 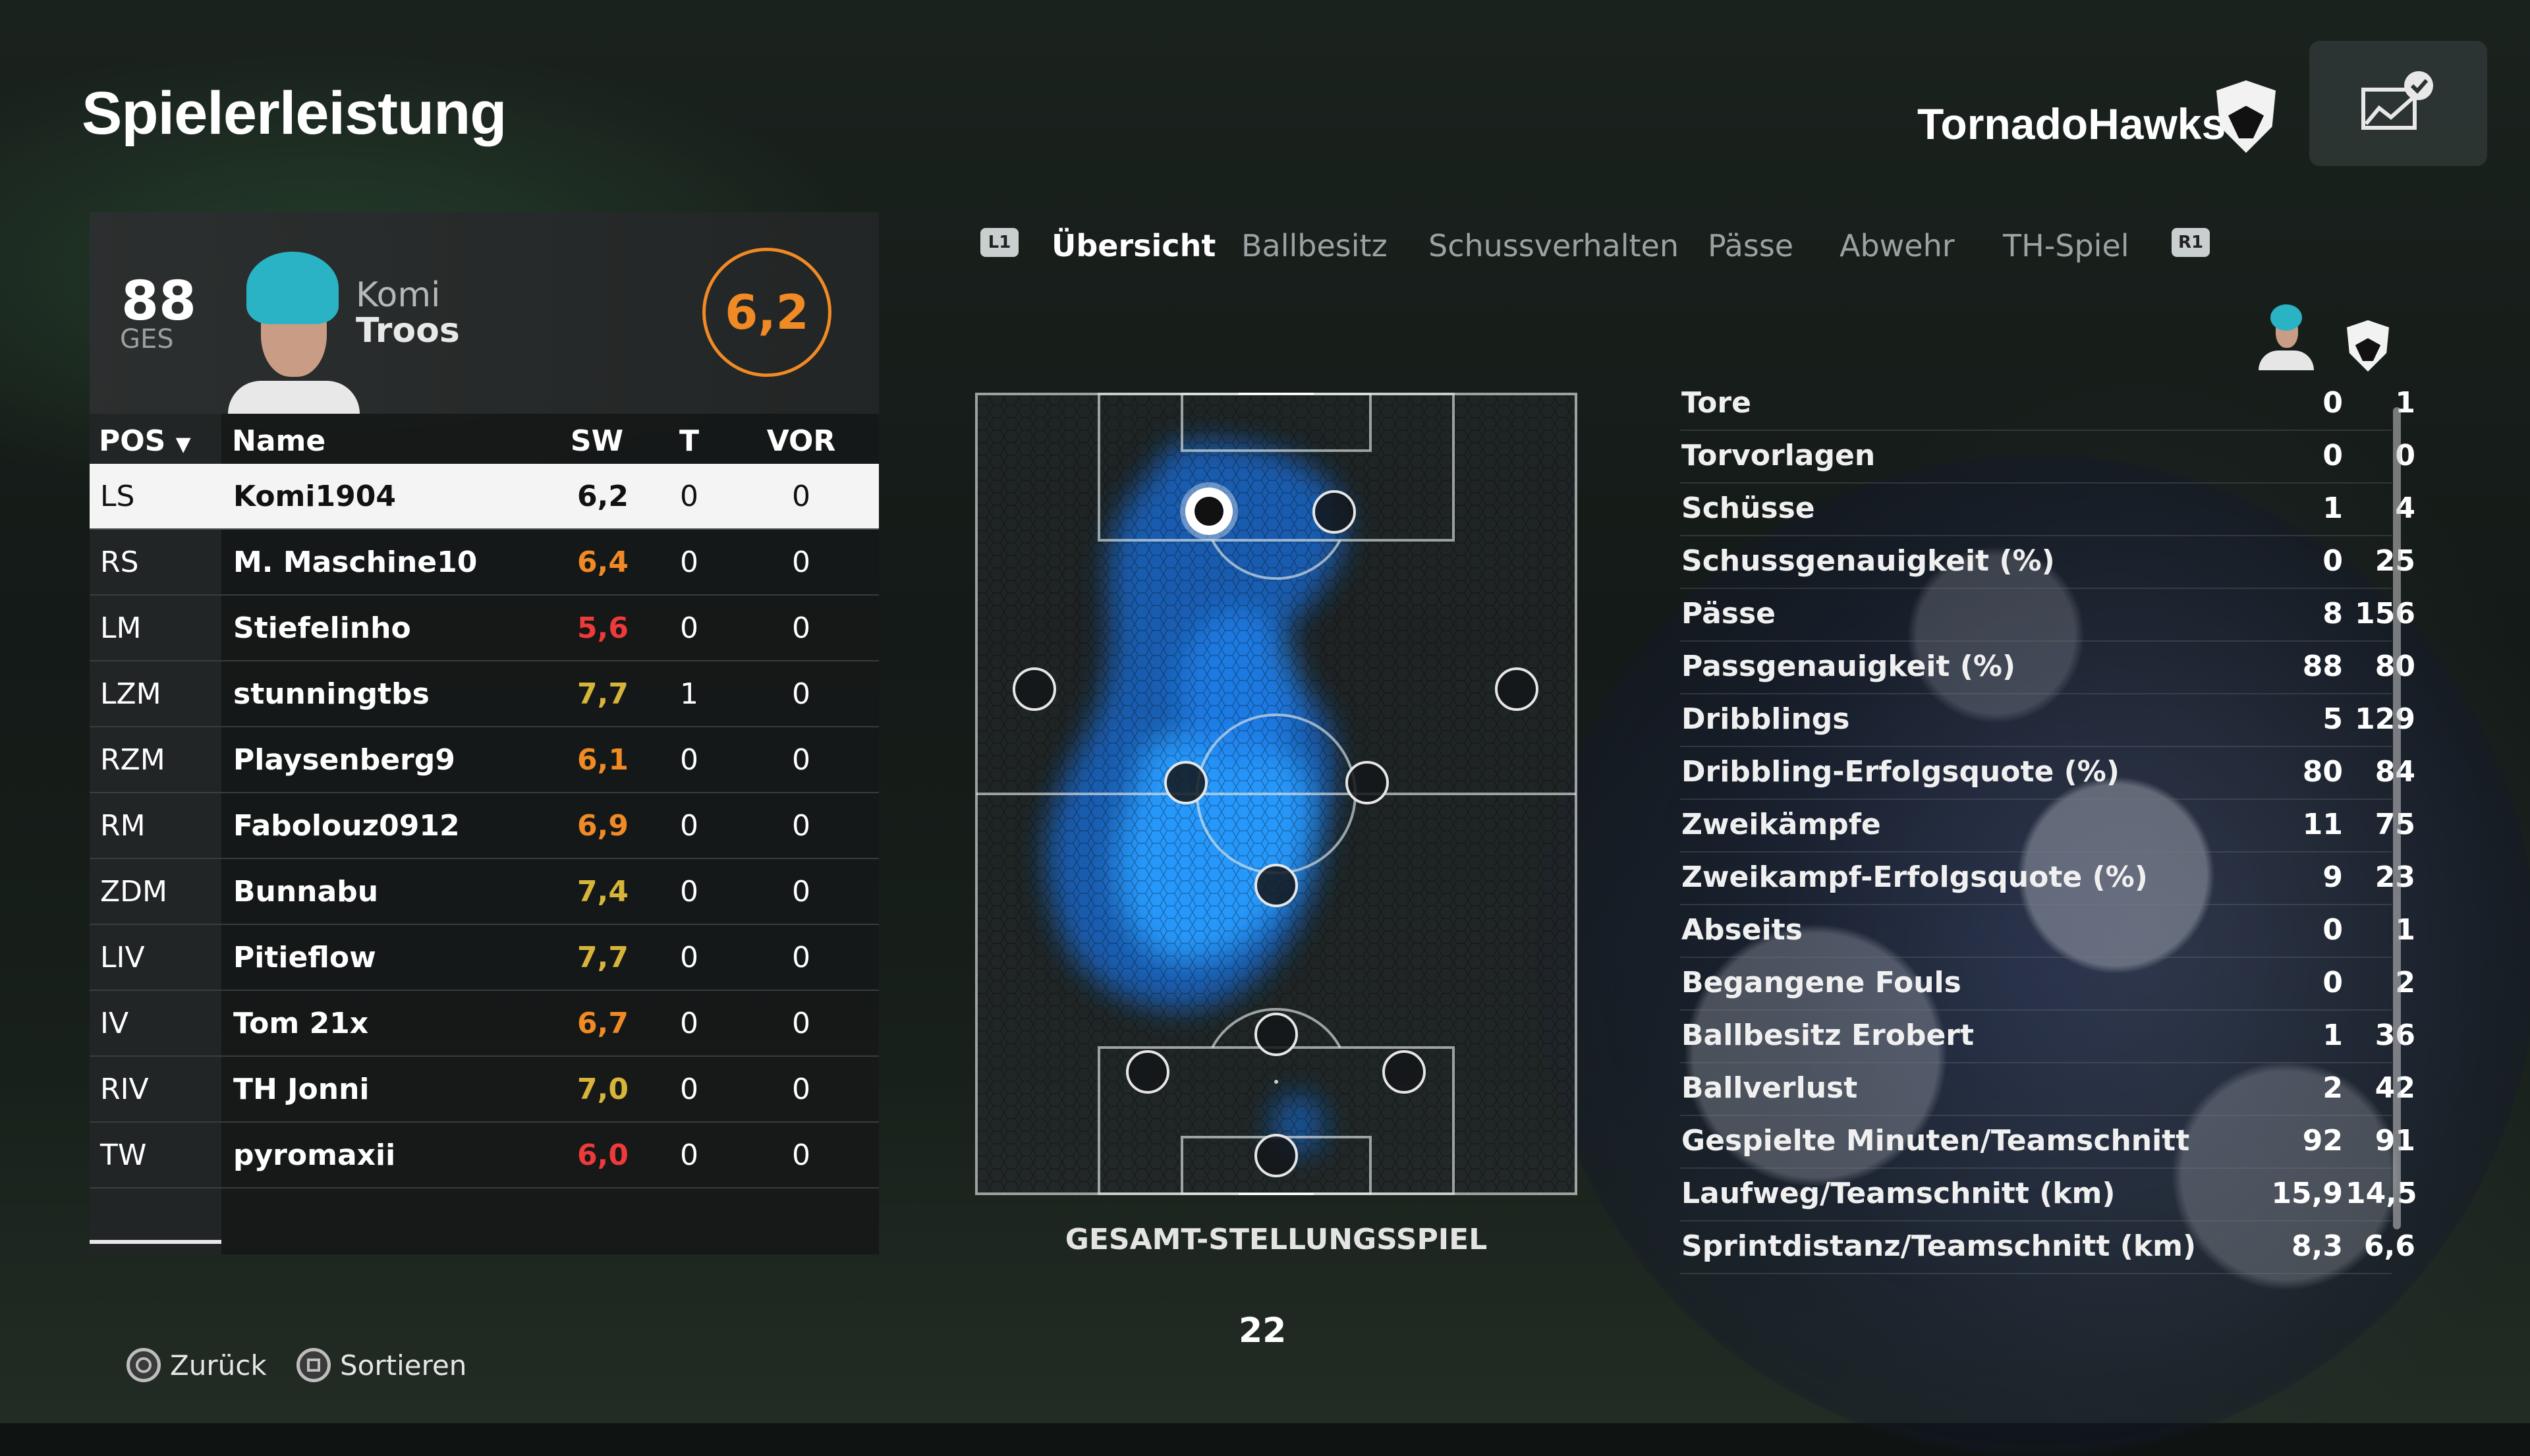 What do you see at coordinates (689, 694) in the screenshot?
I see `row-goals: 1` at bounding box center [689, 694].